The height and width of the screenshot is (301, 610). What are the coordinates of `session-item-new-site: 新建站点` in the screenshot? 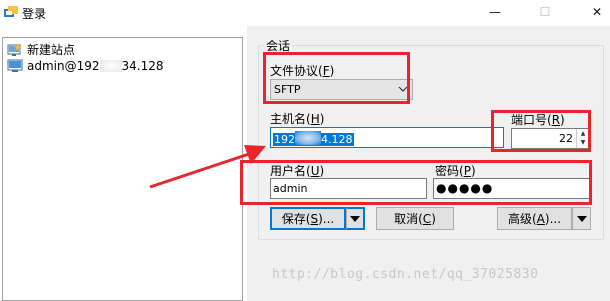 It's located at (41, 49).